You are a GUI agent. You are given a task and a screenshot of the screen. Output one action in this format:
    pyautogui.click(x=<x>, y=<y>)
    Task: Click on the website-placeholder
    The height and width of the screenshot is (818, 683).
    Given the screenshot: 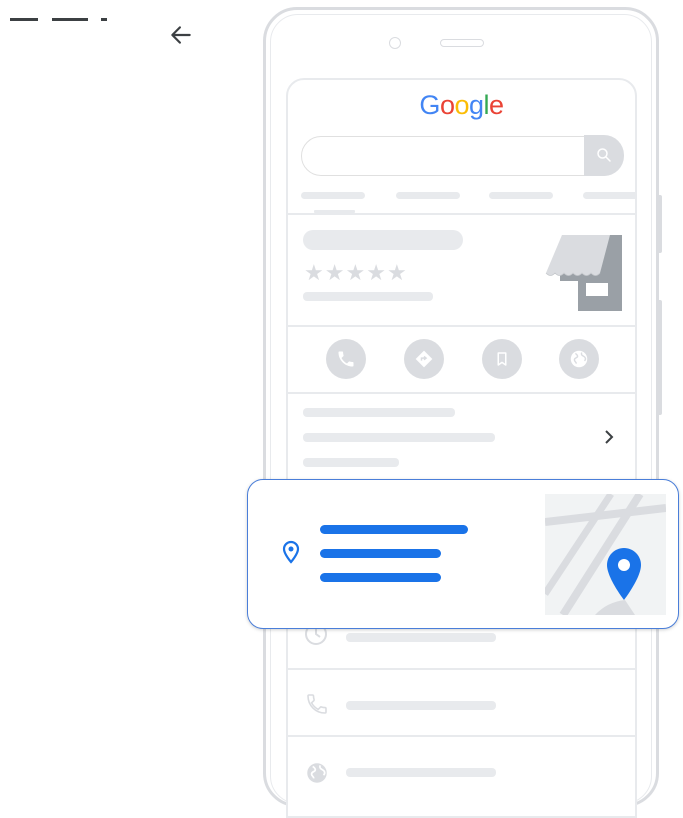 What is the action you would take?
    pyautogui.click(x=421, y=772)
    